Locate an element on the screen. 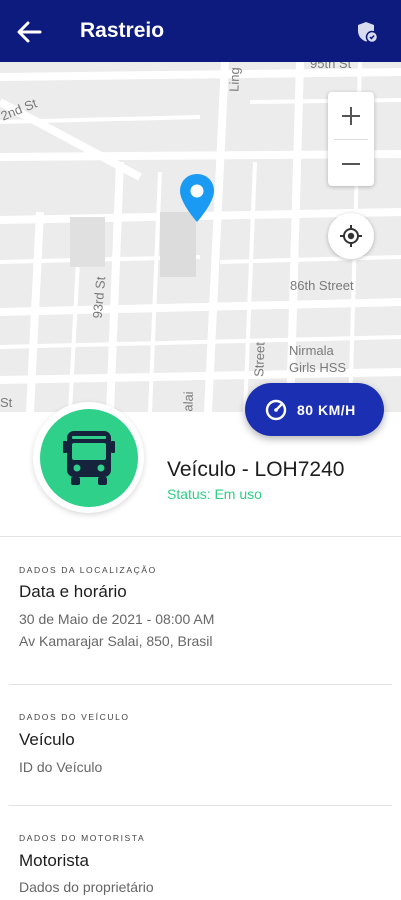 The width and height of the screenshot is (401, 900). section-caption: DADOS DA LOCALIZAÇÃO is located at coordinates (88, 570).